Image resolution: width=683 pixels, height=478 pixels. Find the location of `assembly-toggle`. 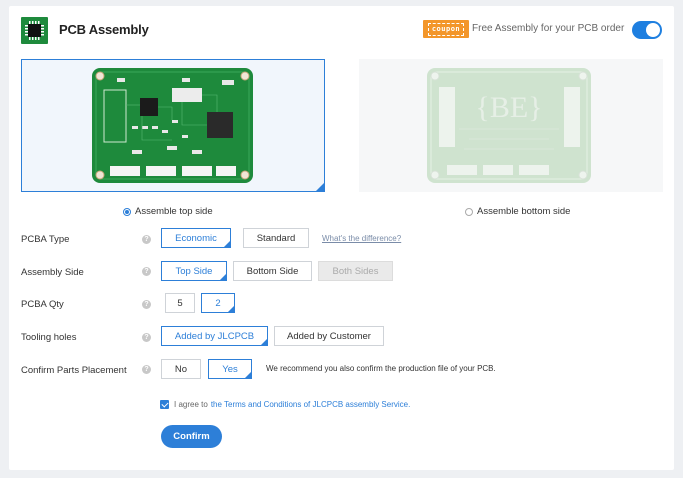

assembly-toggle is located at coordinates (647, 30).